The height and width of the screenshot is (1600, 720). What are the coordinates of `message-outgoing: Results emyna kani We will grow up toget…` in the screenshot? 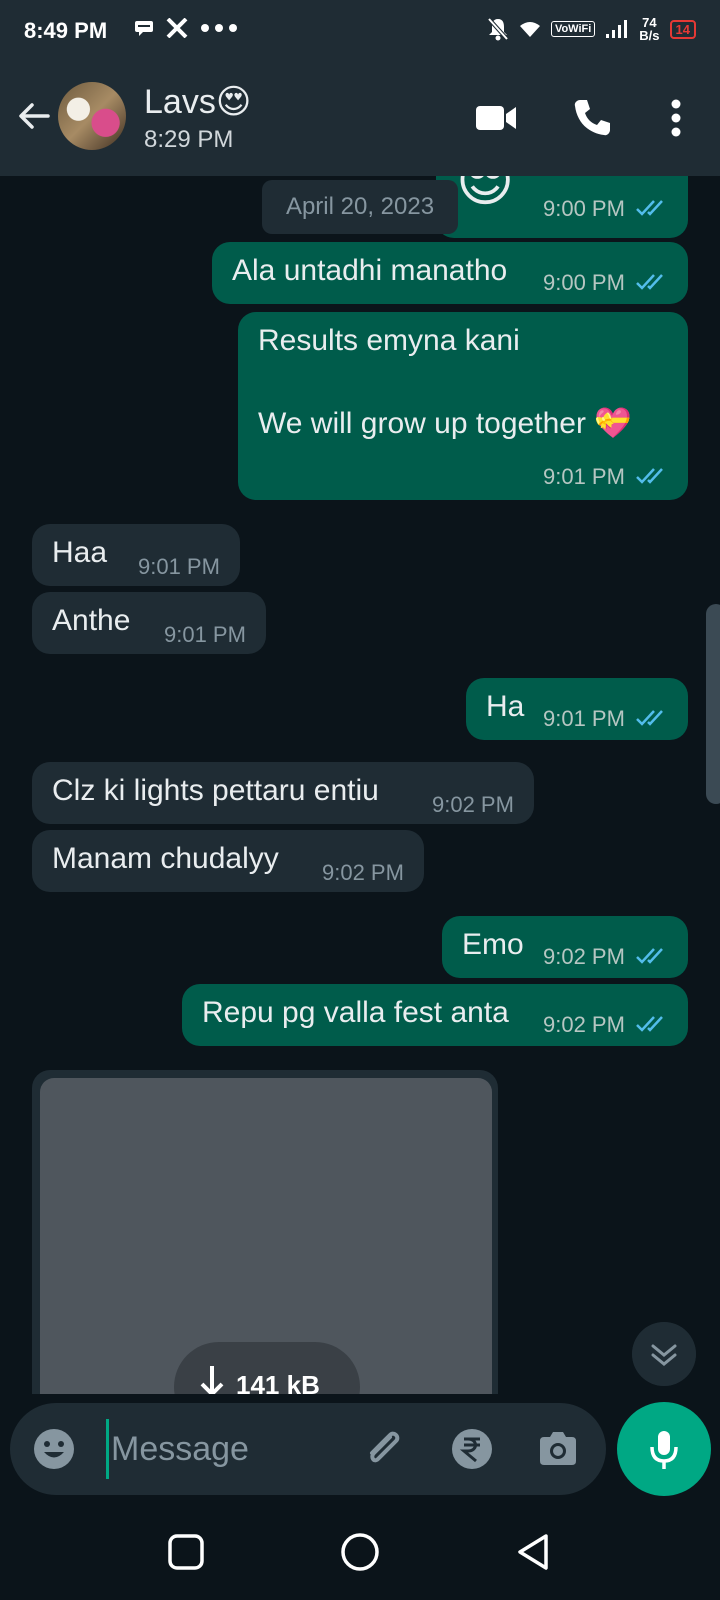 It's located at (463, 406).